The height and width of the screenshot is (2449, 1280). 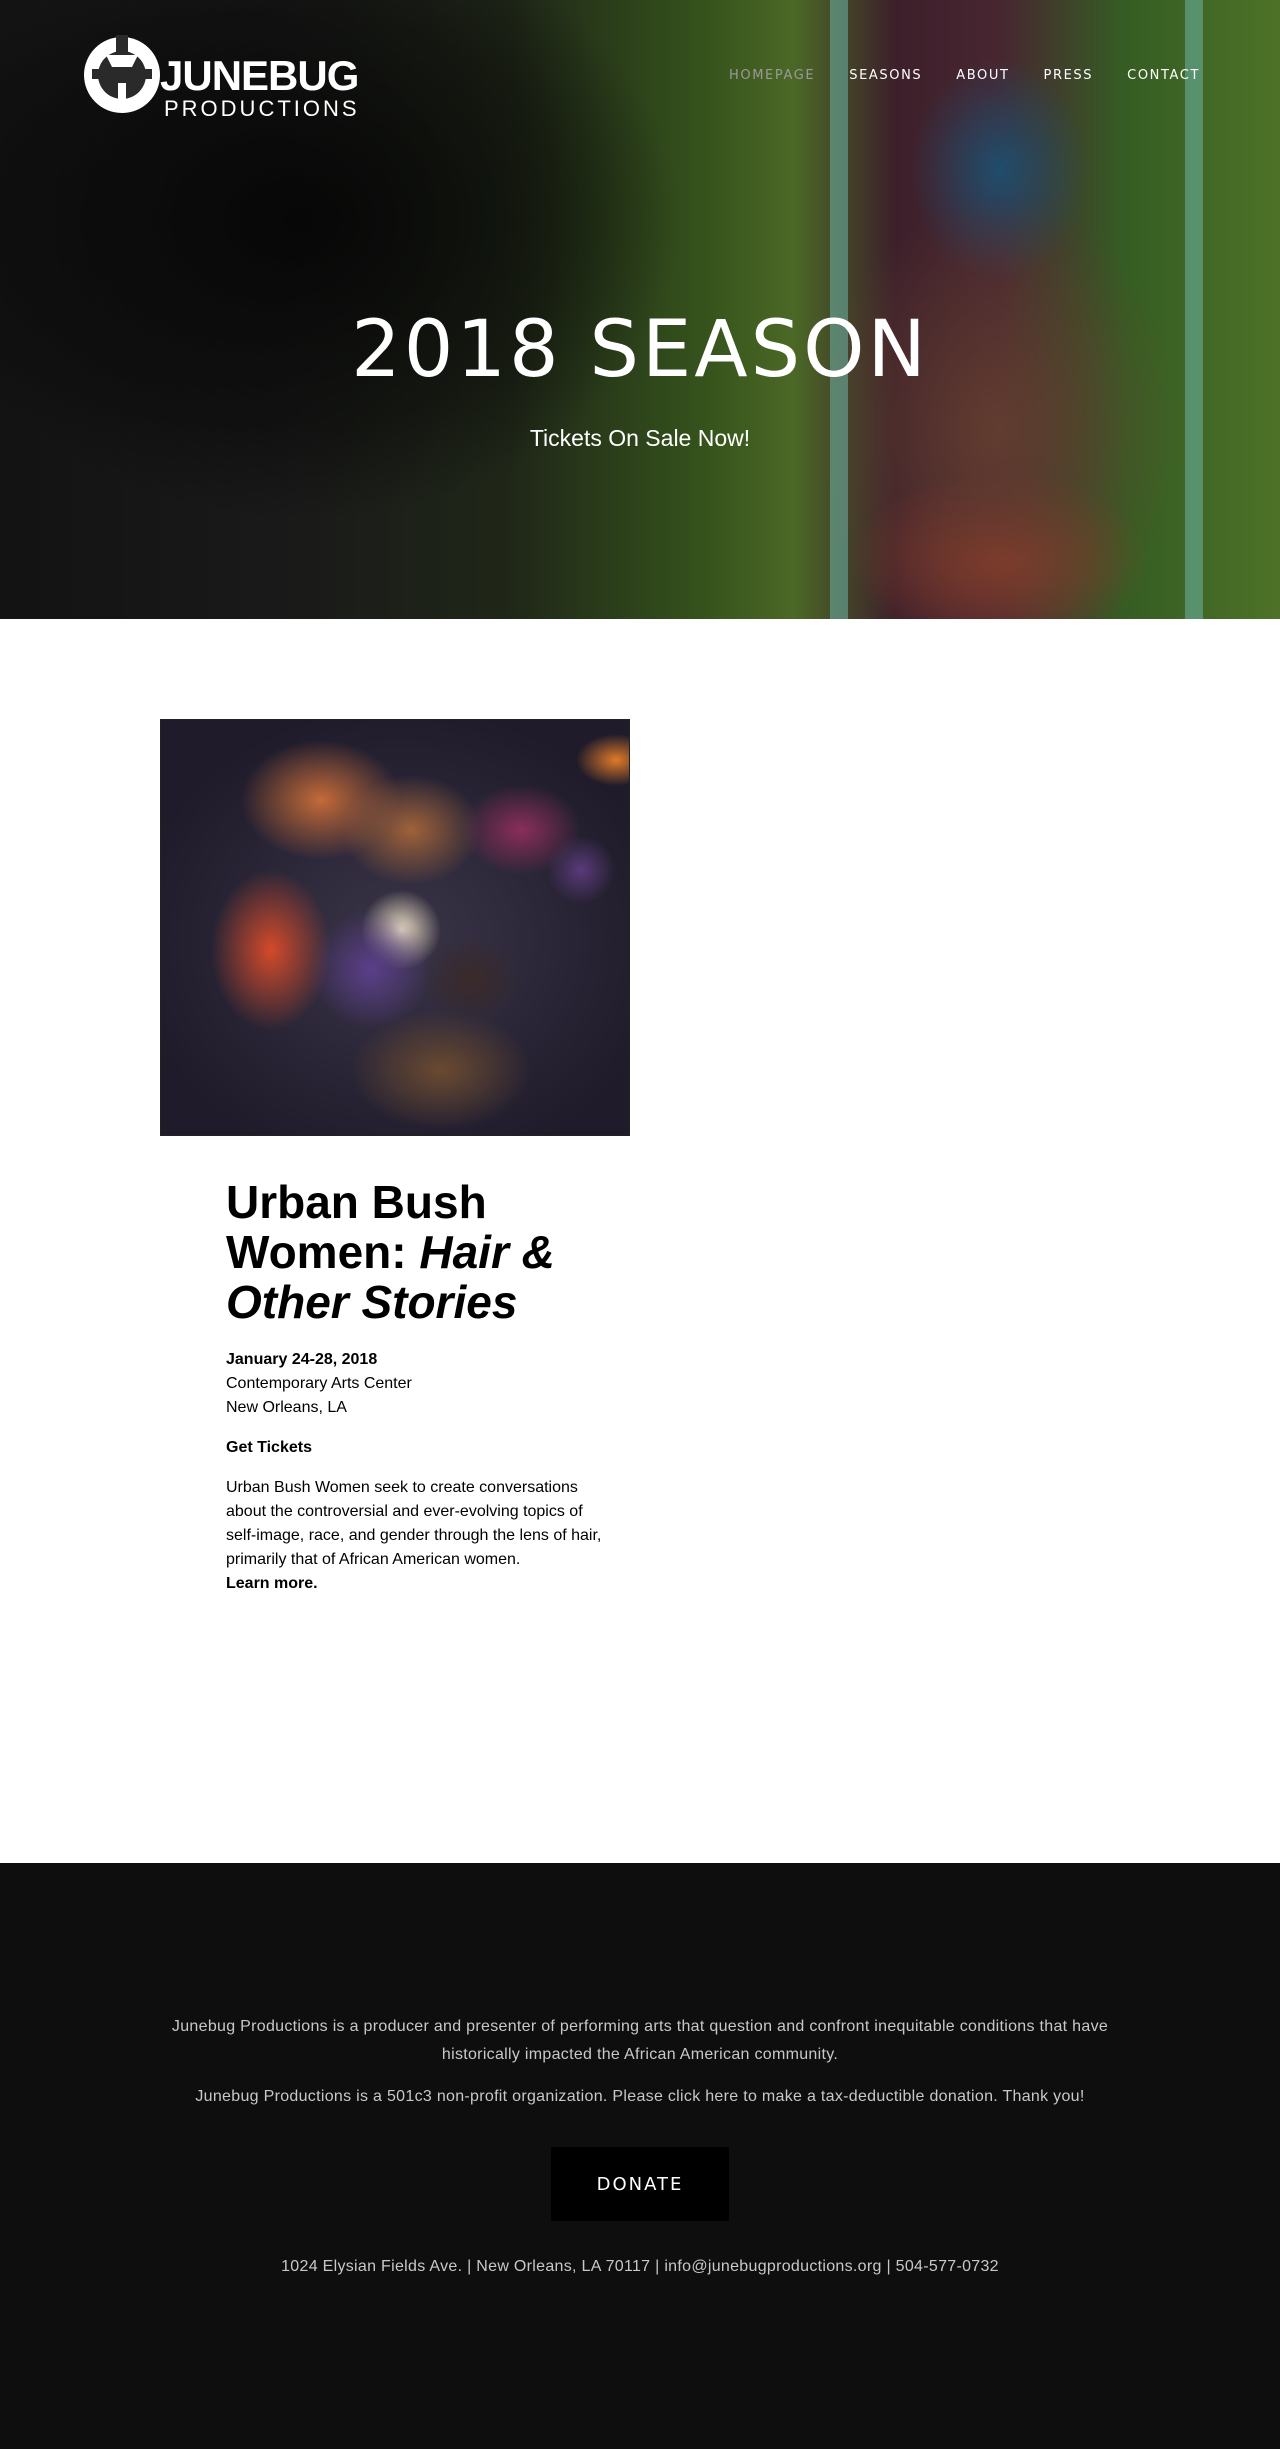 I want to click on event-date: January 24-28, 2018, so click(x=302, y=1359).